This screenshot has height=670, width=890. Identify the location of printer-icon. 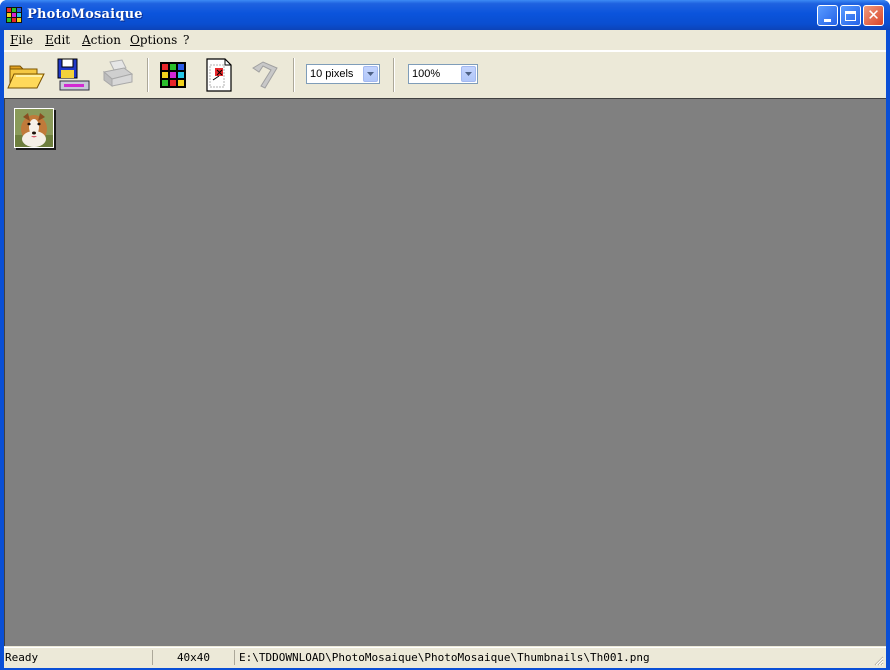
(118, 73).